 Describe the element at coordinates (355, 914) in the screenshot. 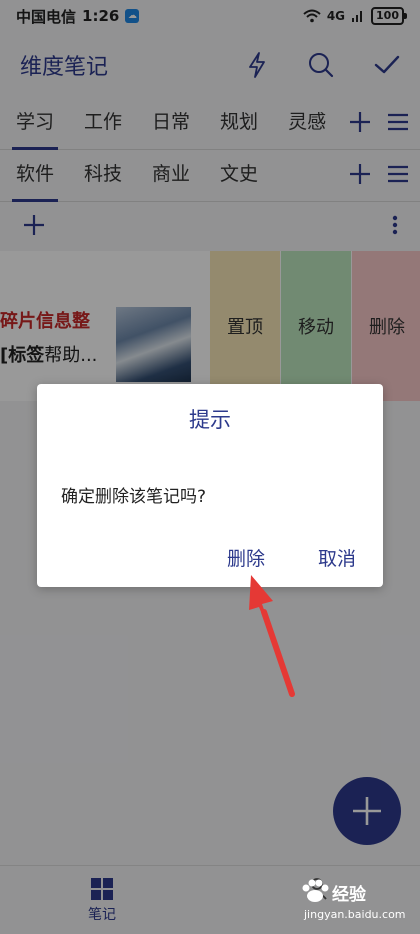

I see `watermark-url: jingyan.baidu.com` at that location.